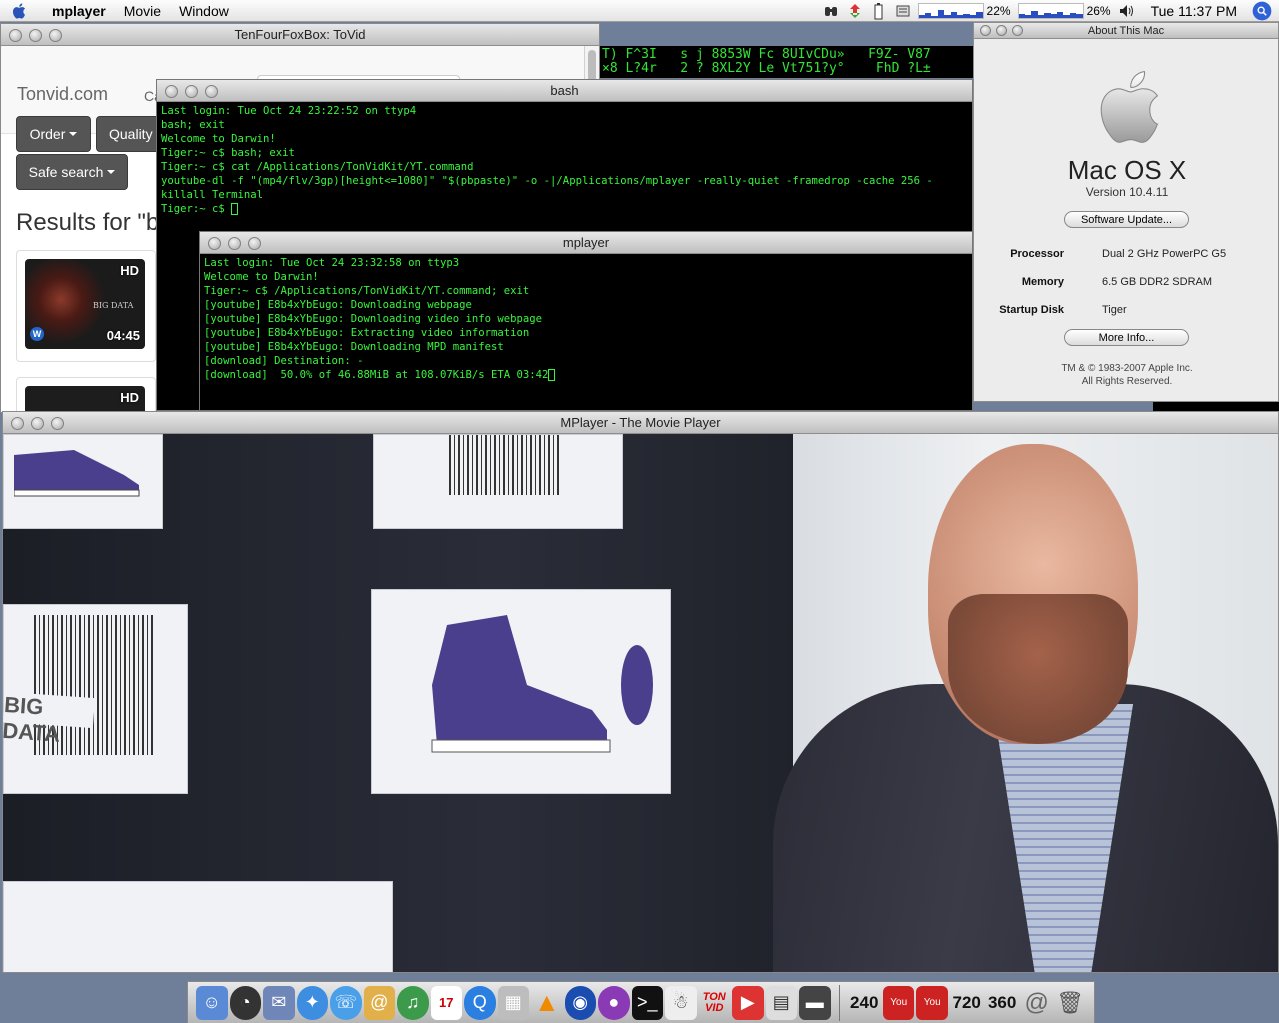 This screenshot has width=1279, height=1023. What do you see at coordinates (1037, 254) in the screenshot?
I see `processor-label: Processor` at bounding box center [1037, 254].